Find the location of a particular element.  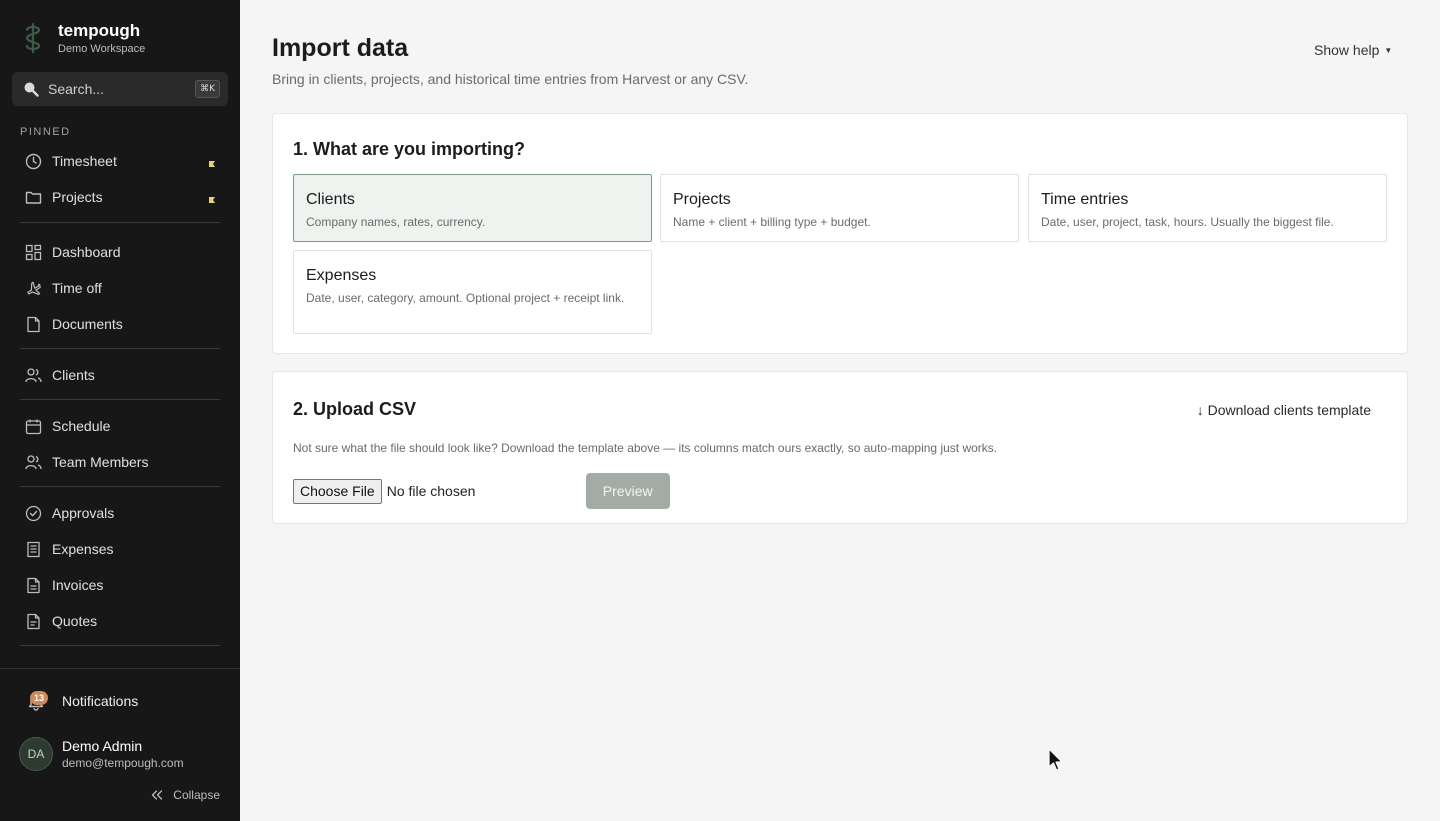

calendar-icon is located at coordinates (33, 426).